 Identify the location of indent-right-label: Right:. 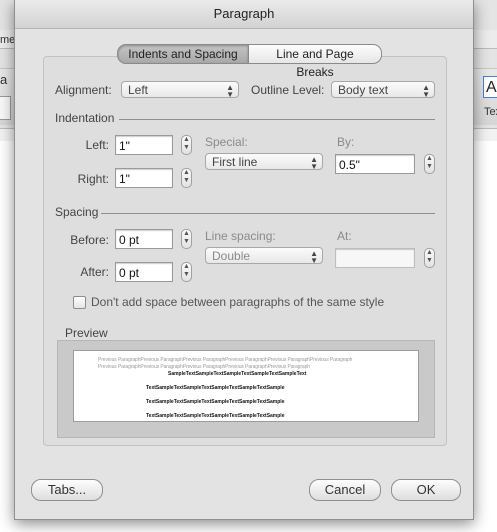
(93, 179).